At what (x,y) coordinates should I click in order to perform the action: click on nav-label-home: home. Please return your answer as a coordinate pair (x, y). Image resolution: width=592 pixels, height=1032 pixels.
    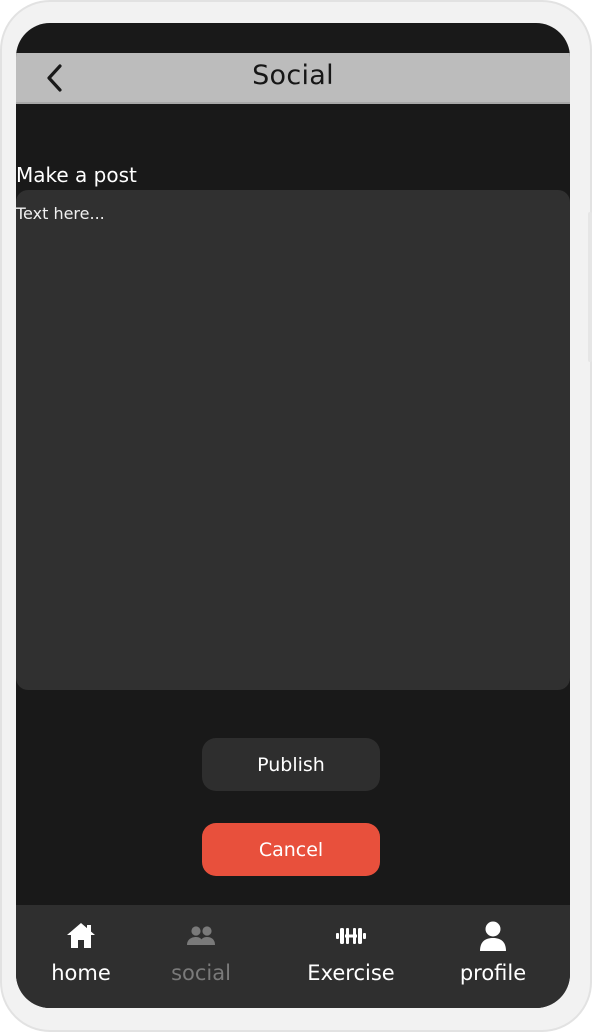
    Looking at the image, I should click on (81, 973).